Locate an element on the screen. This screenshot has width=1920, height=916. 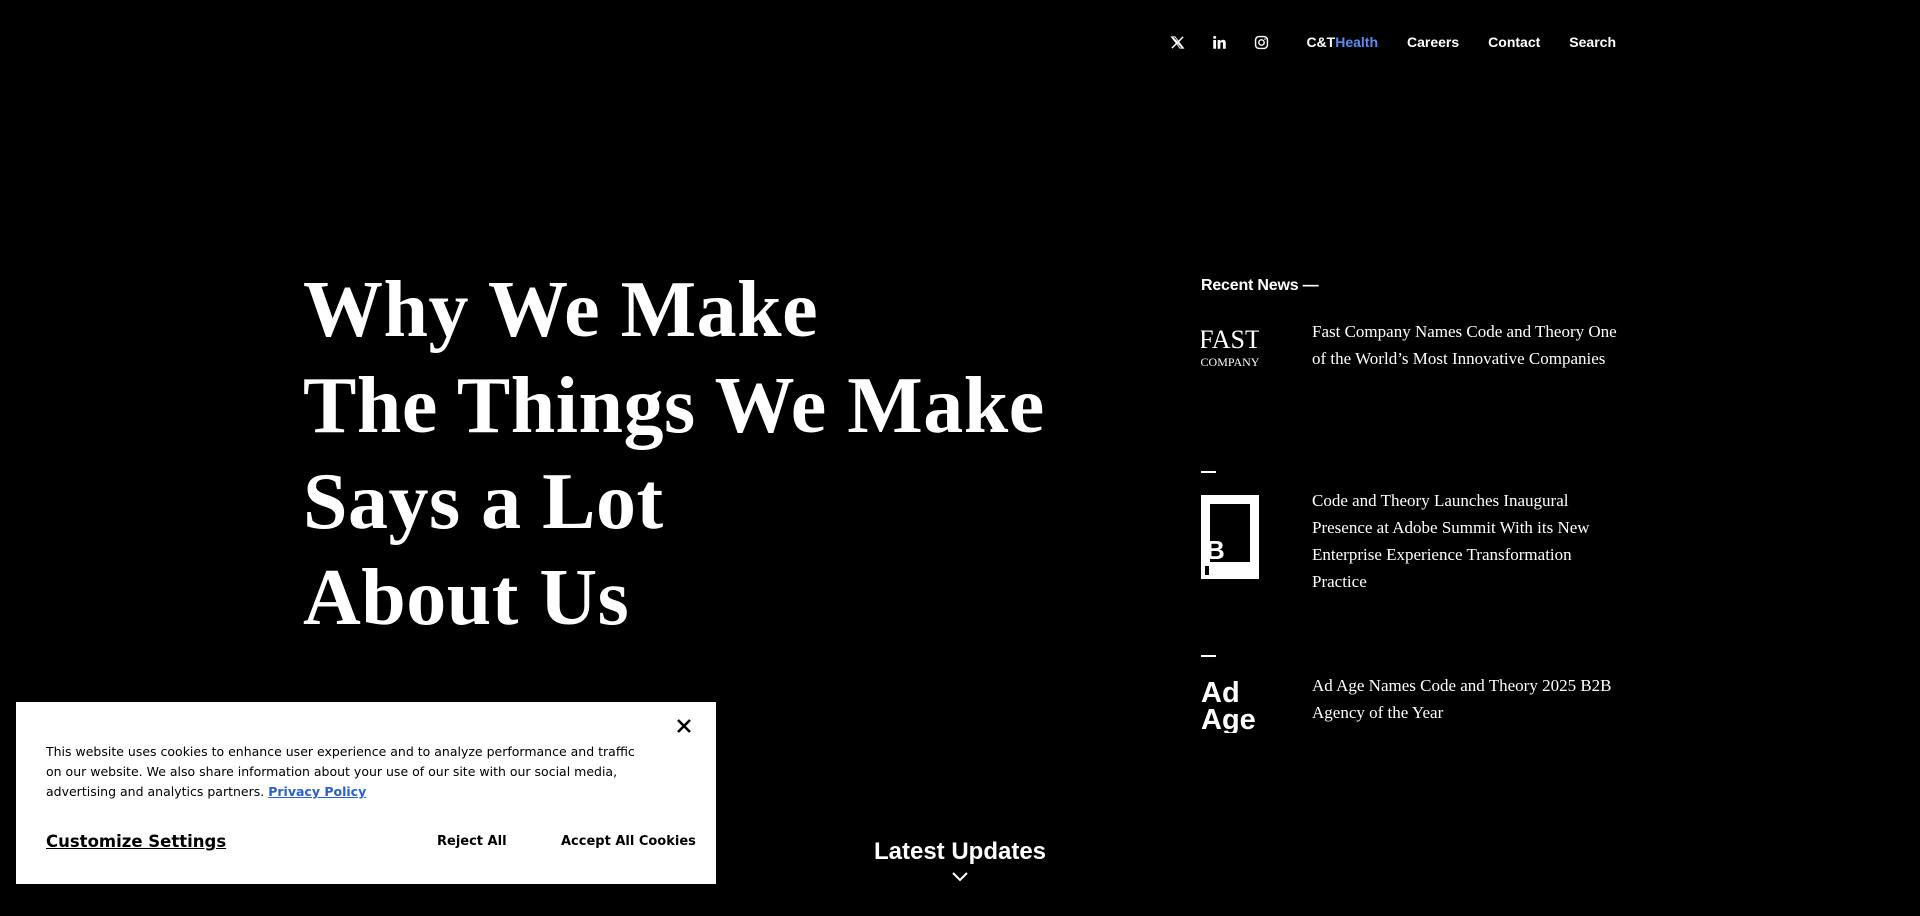
hero-line: The Things We Make is located at coordinates (674, 406).